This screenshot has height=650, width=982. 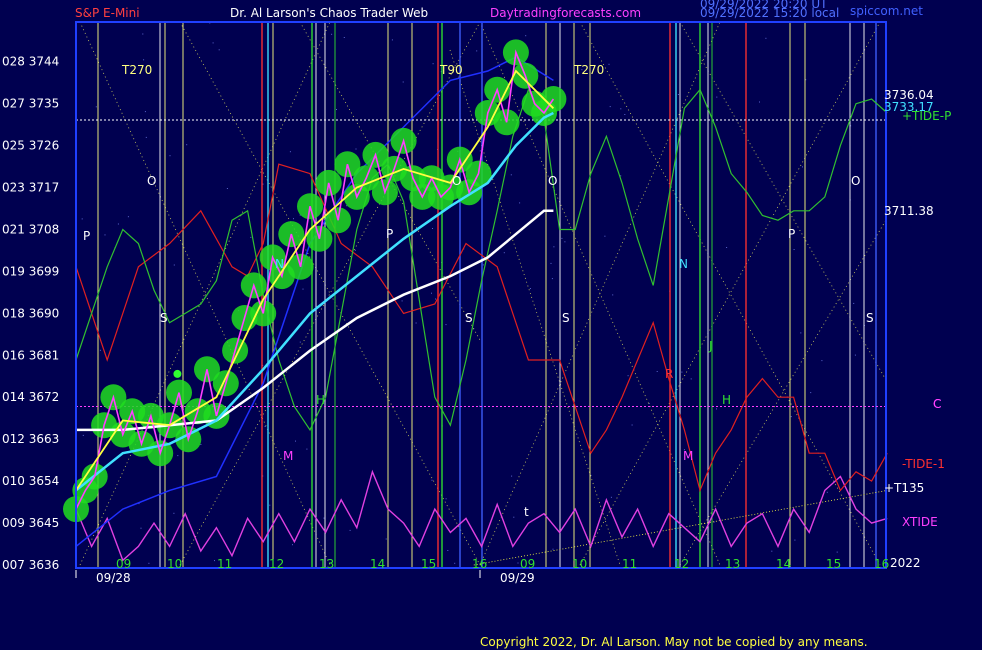 I want to click on right-series-label: XTIDE, so click(x=920, y=522).